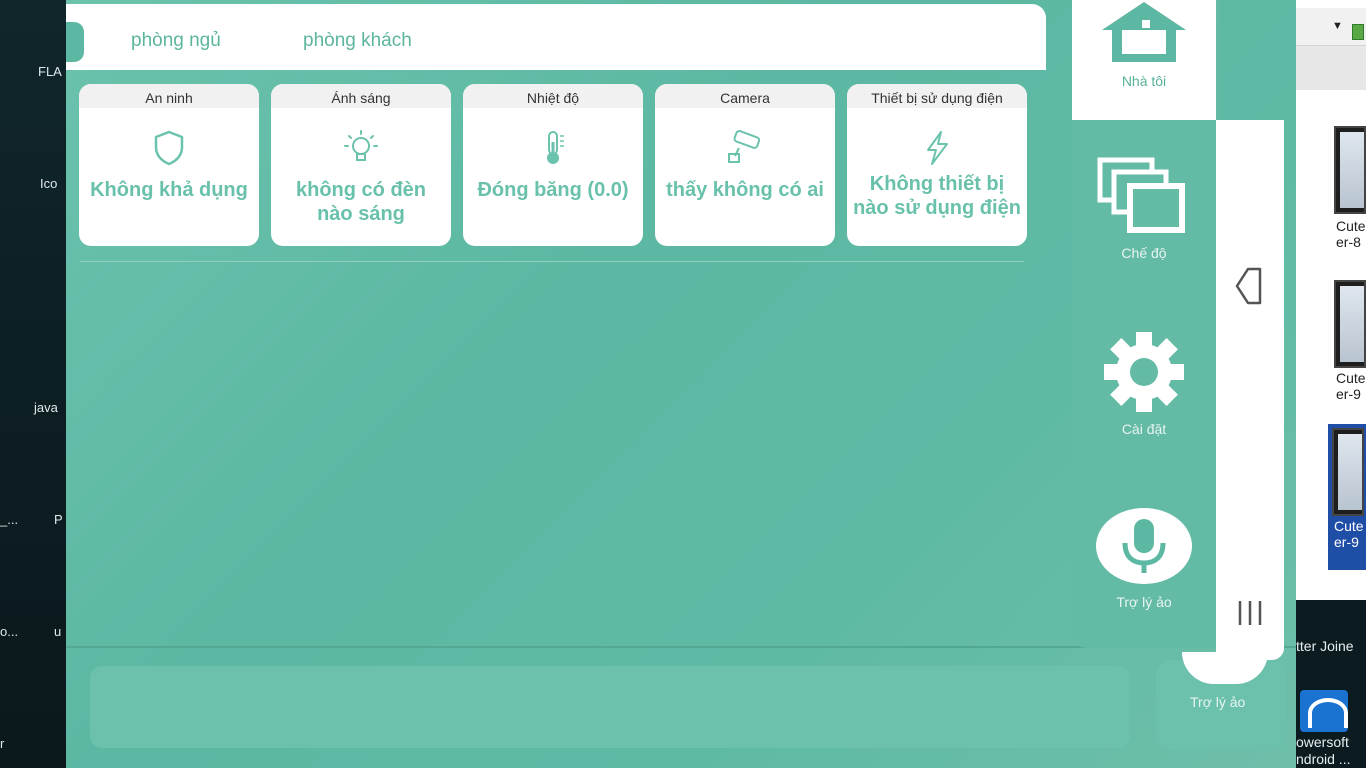 This screenshot has width=1366, height=768. What do you see at coordinates (58, 519) in the screenshot?
I see `desktop-icon-label: P` at bounding box center [58, 519].